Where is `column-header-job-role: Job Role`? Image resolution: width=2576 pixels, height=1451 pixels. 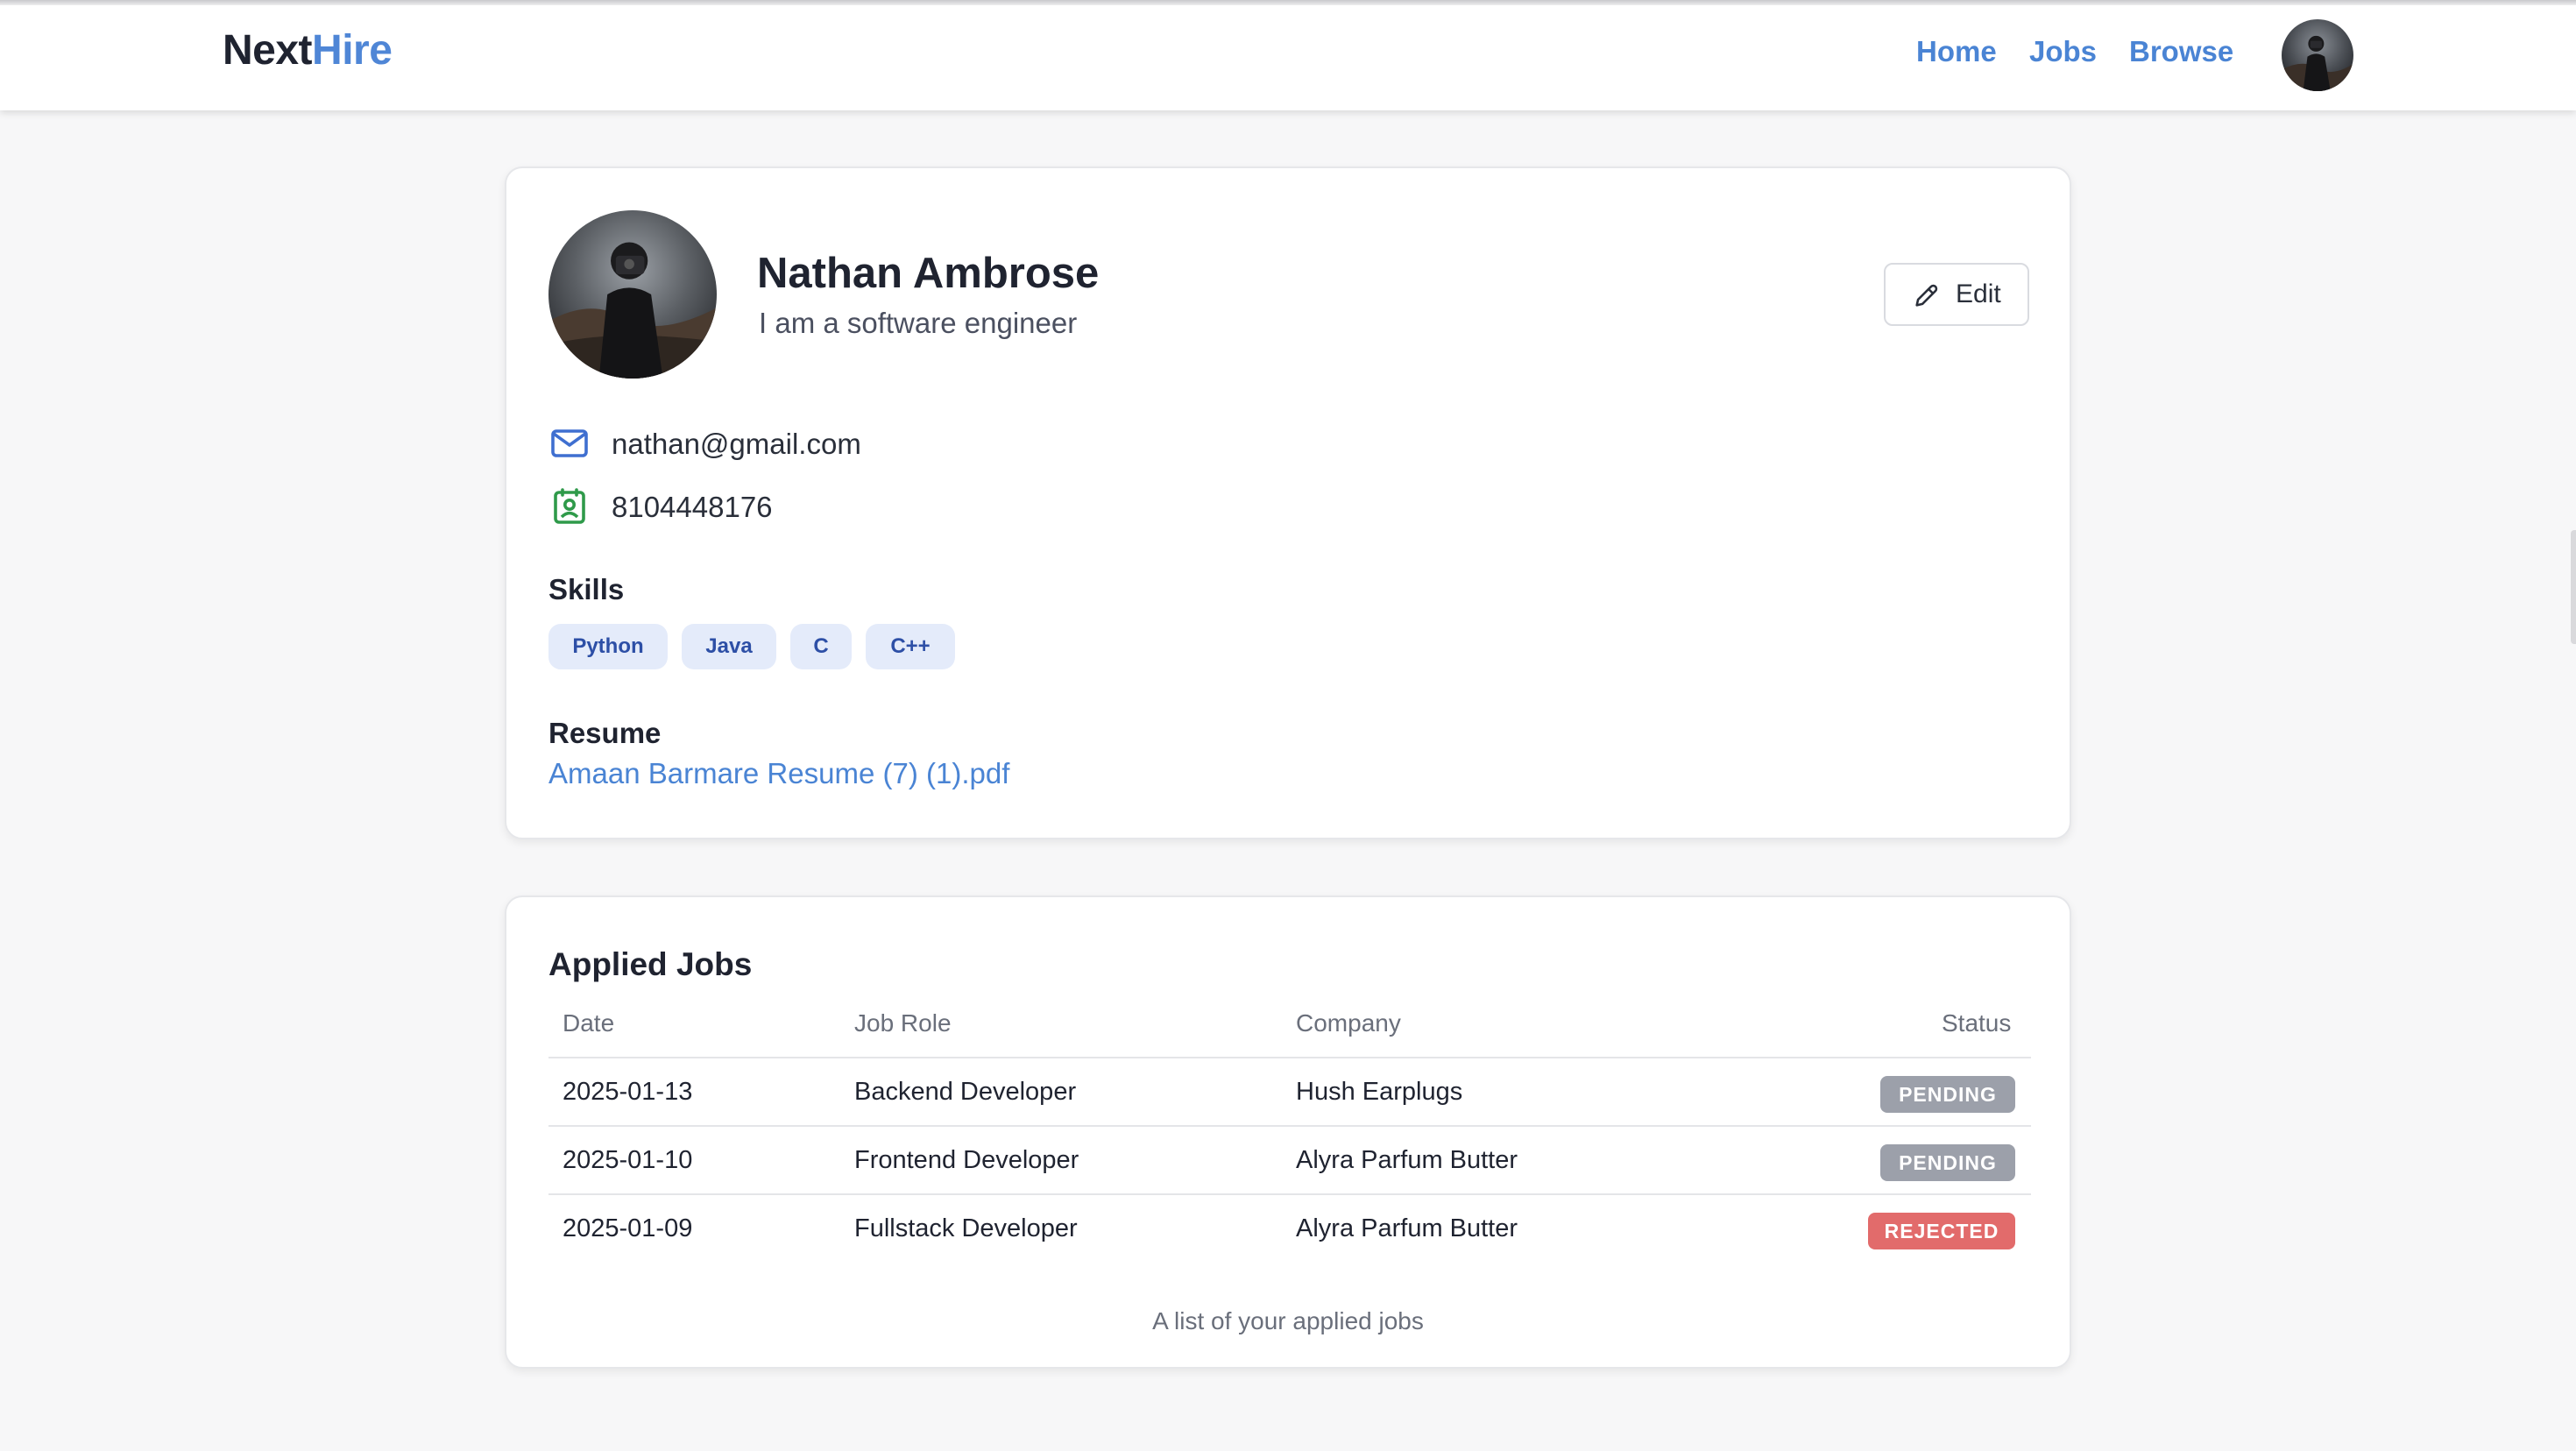 column-header-job-role: Job Role is located at coordinates (903, 1023).